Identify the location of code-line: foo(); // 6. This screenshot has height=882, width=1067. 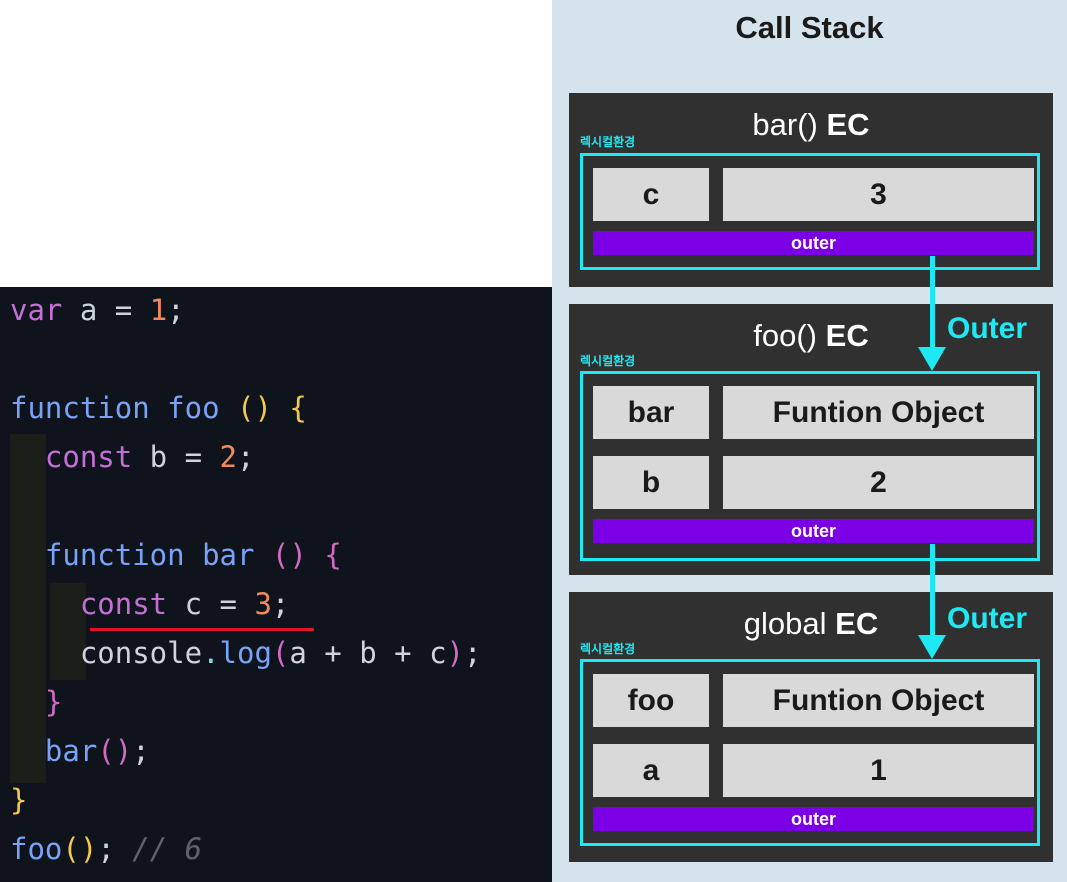
(106, 849).